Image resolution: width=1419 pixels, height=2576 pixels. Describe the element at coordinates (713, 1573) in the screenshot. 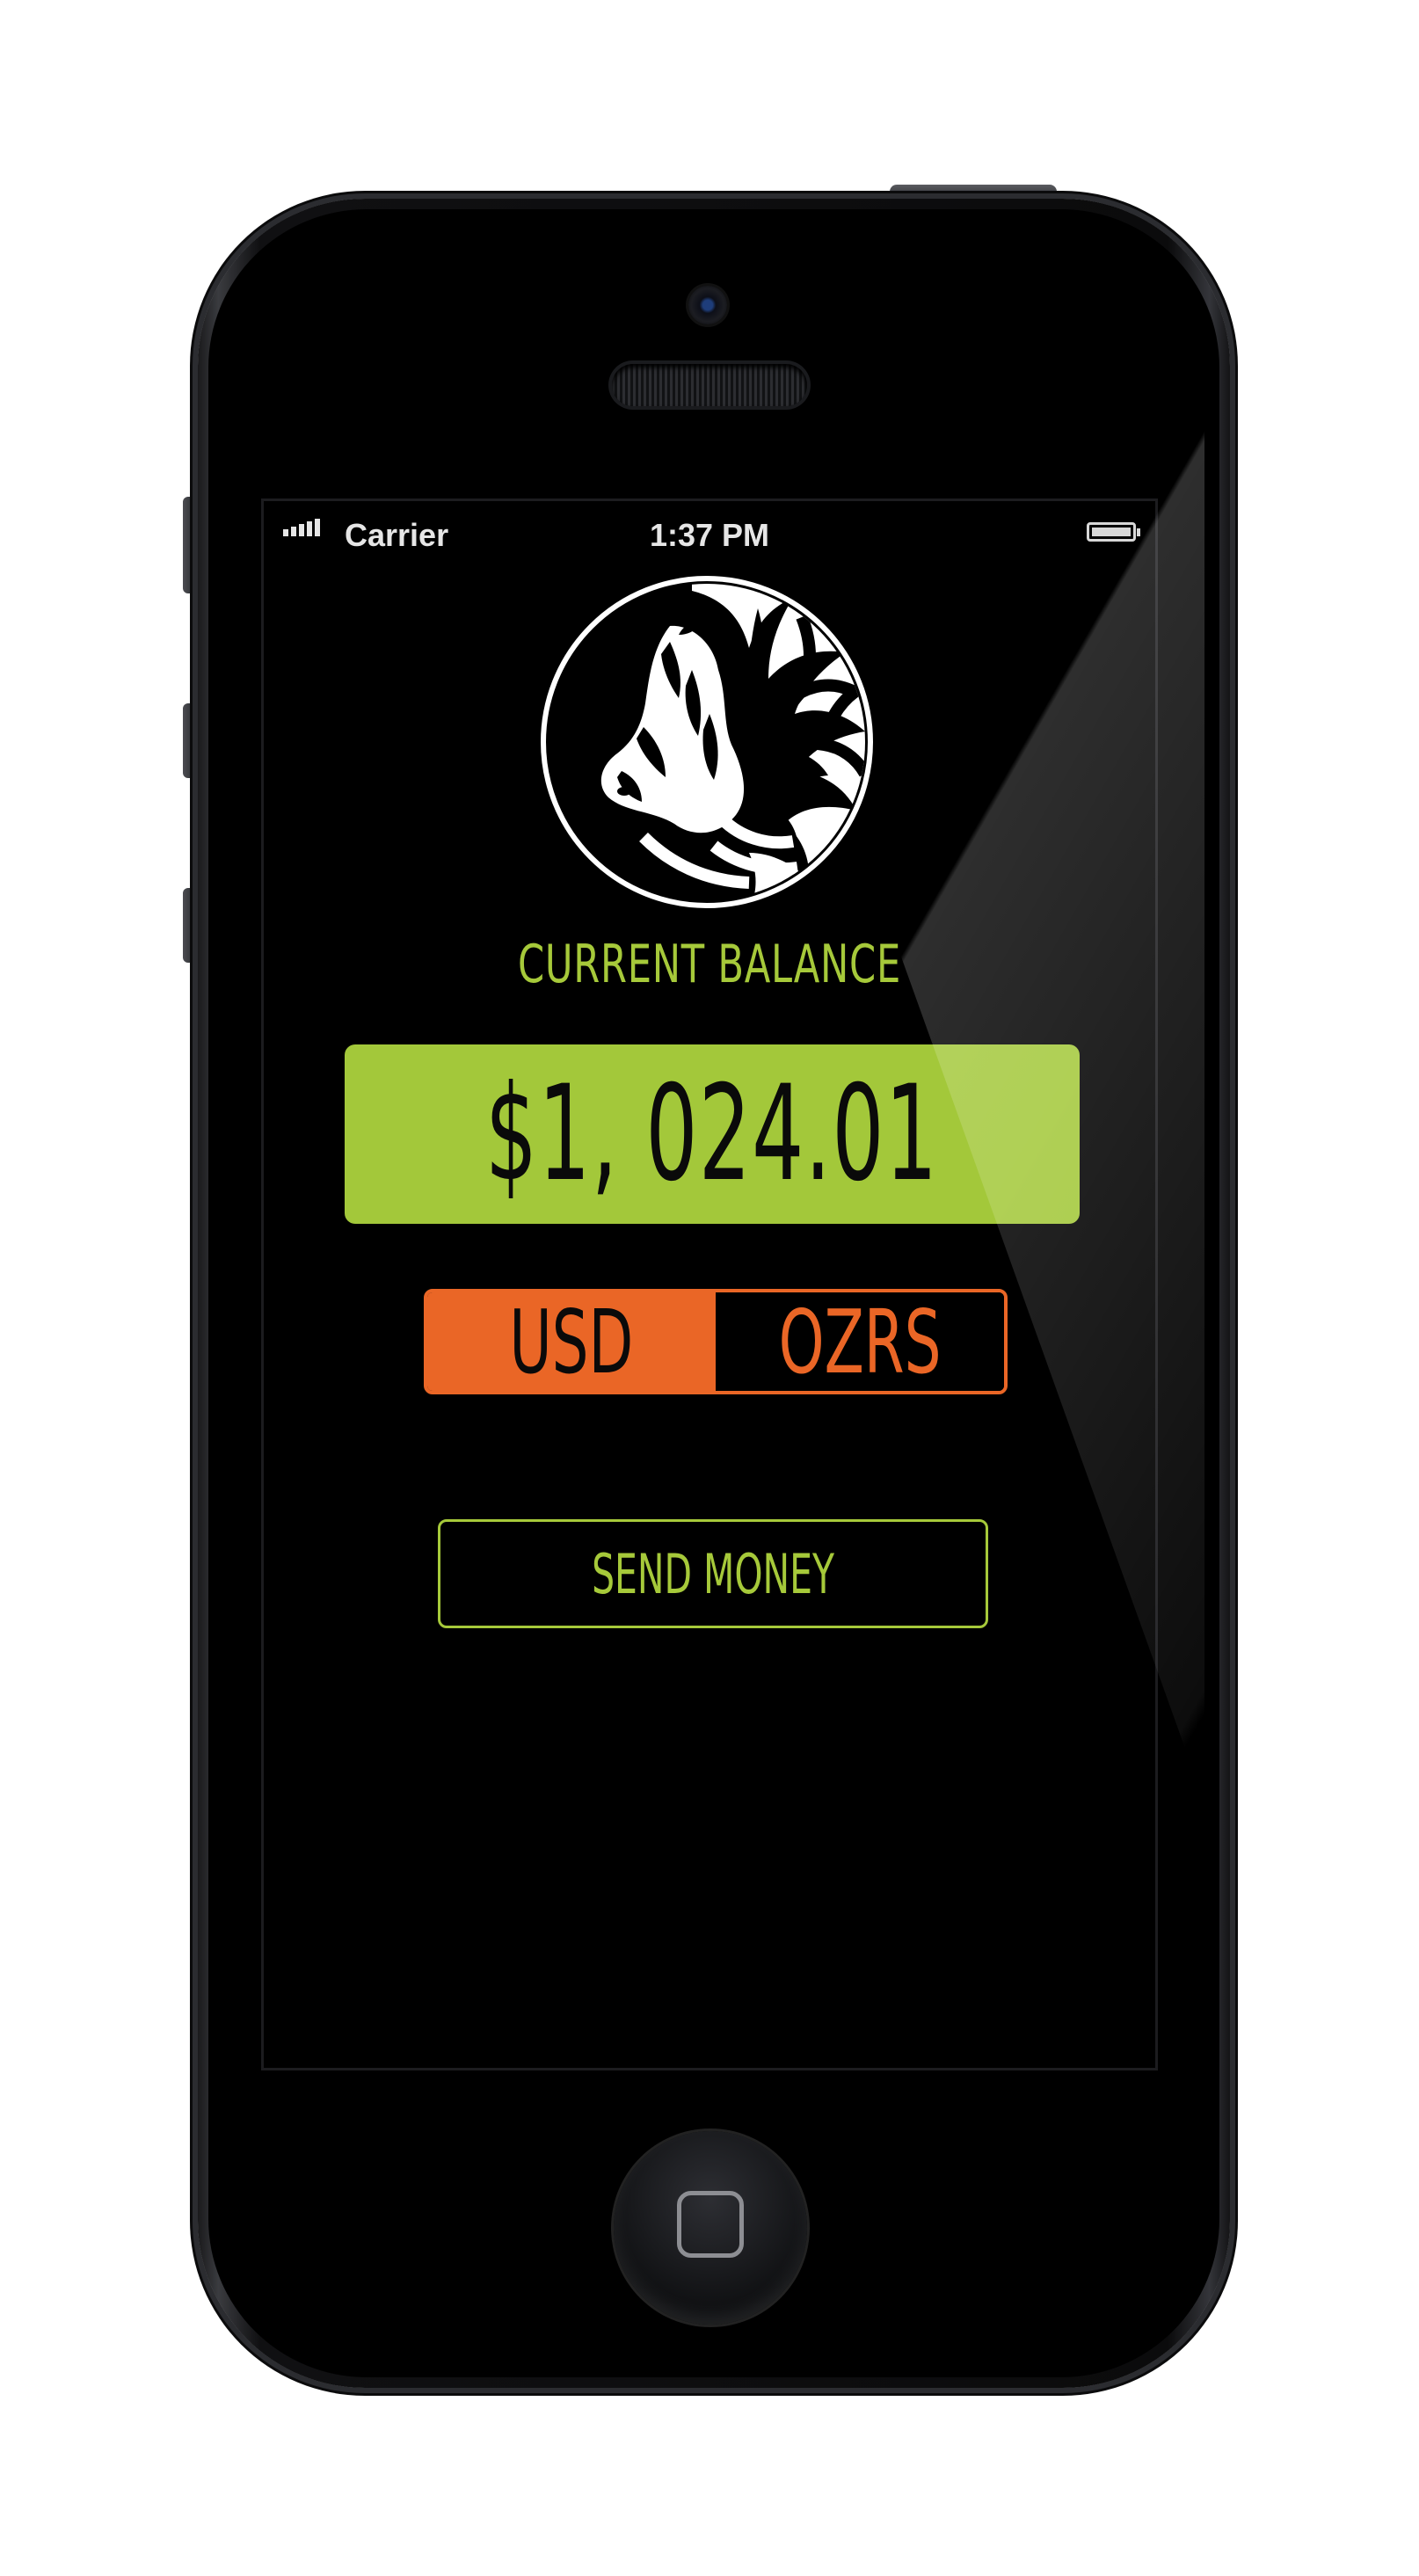

I see `send-money-button: SEND MONEY` at that location.